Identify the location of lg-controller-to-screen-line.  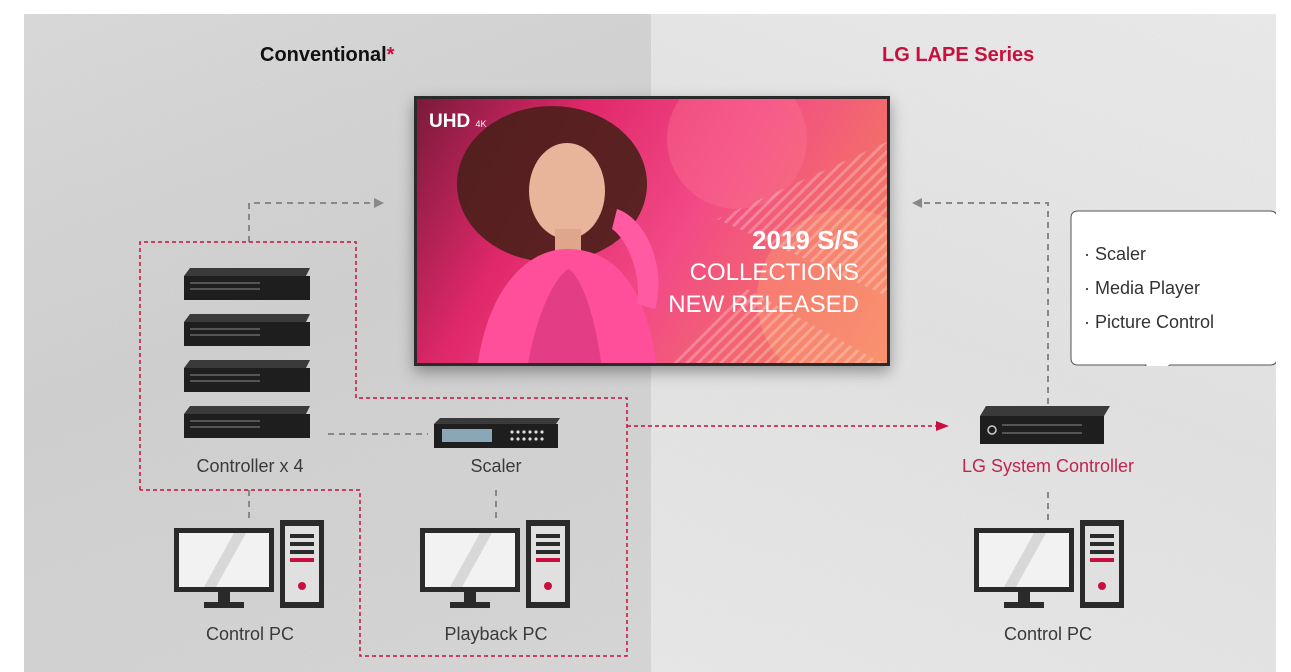
(985, 303).